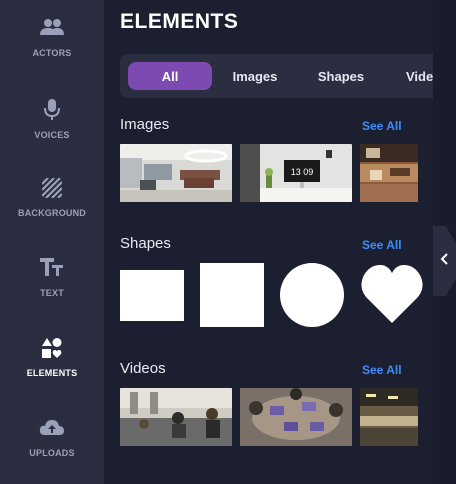  I want to click on rail-item-label: ELEMENTS, so click(52, 373).